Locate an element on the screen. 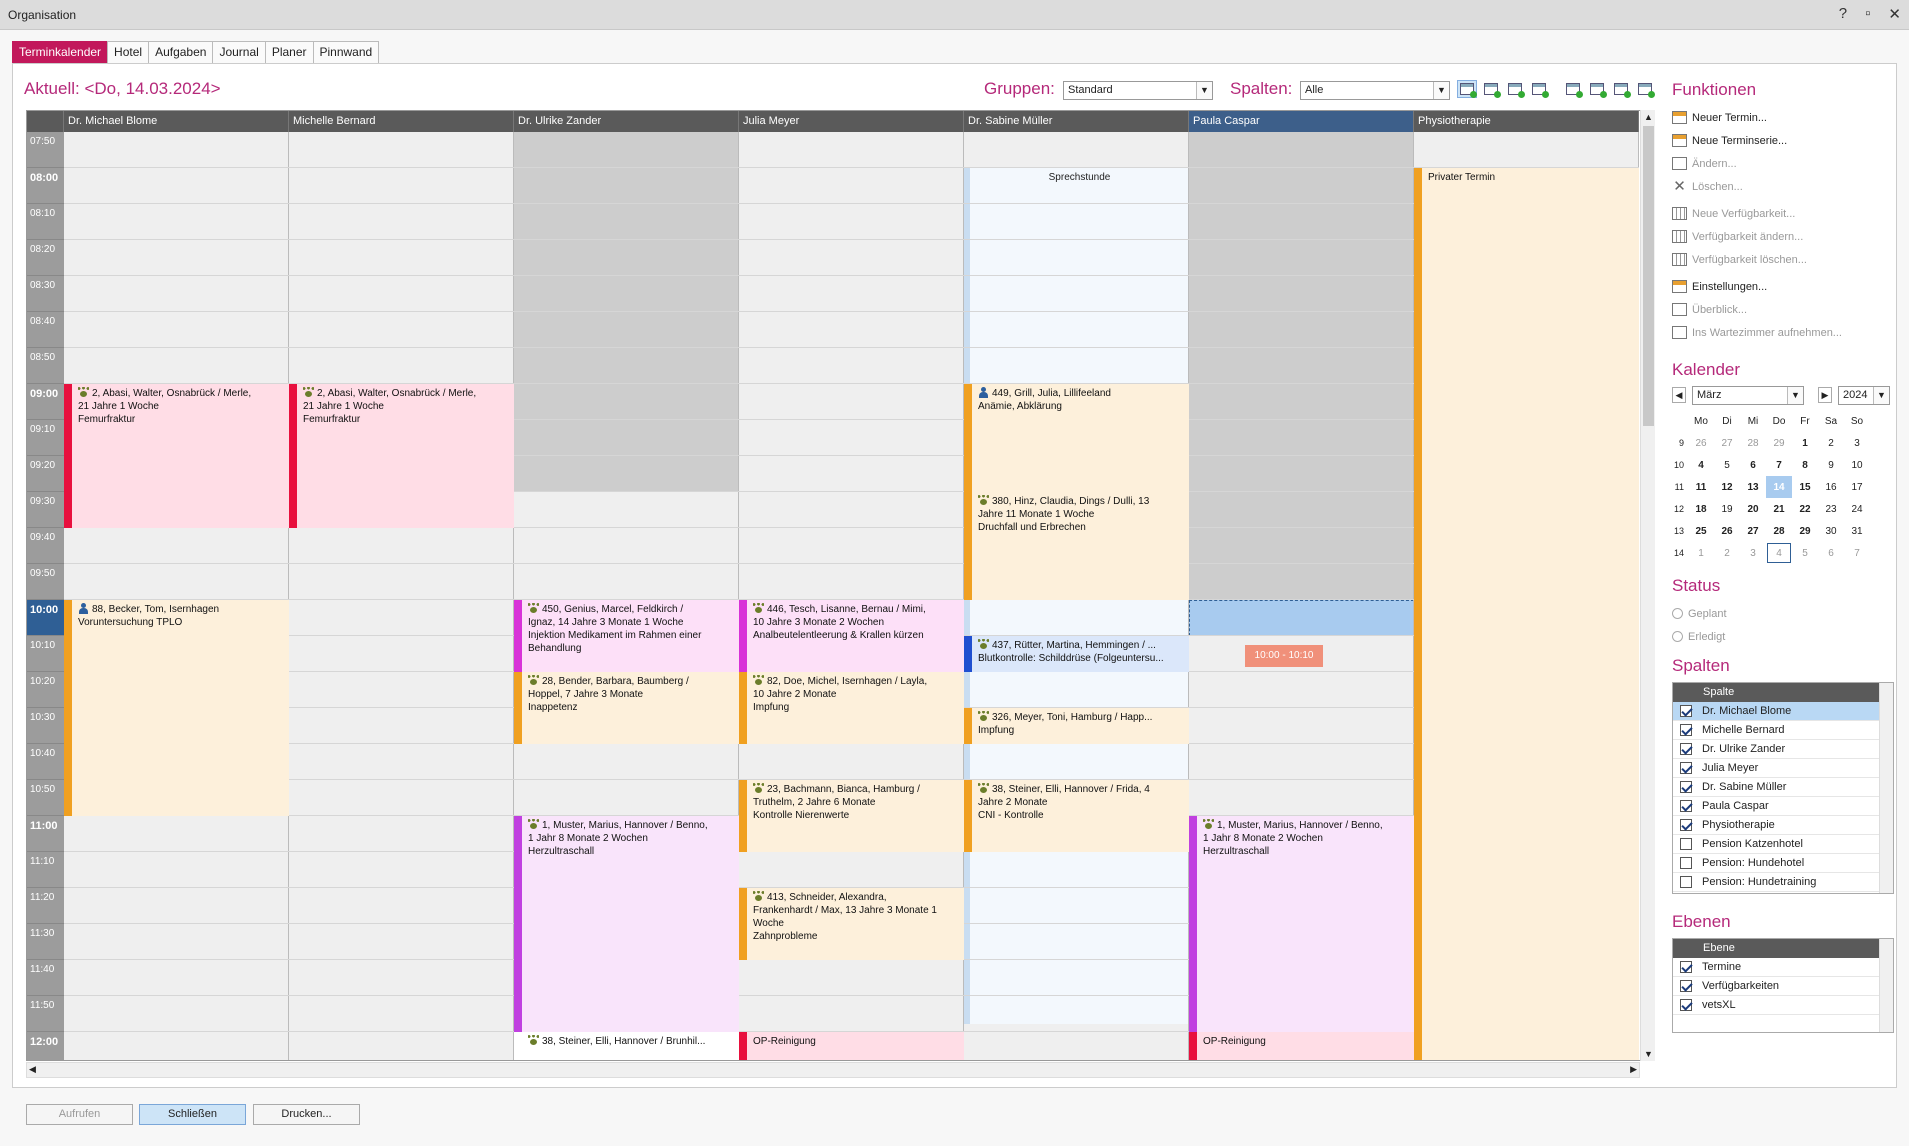  day-cell: 23 is located at coordinates (1831, 509).